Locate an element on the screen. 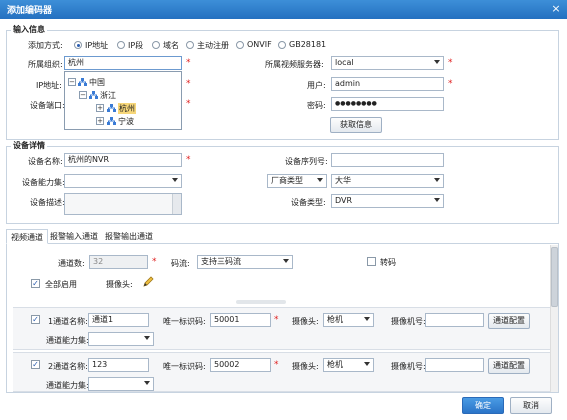 This screenshot has width=567, height=420. mode-label-onvif: ONVIF is located at coordinates (259, 44).